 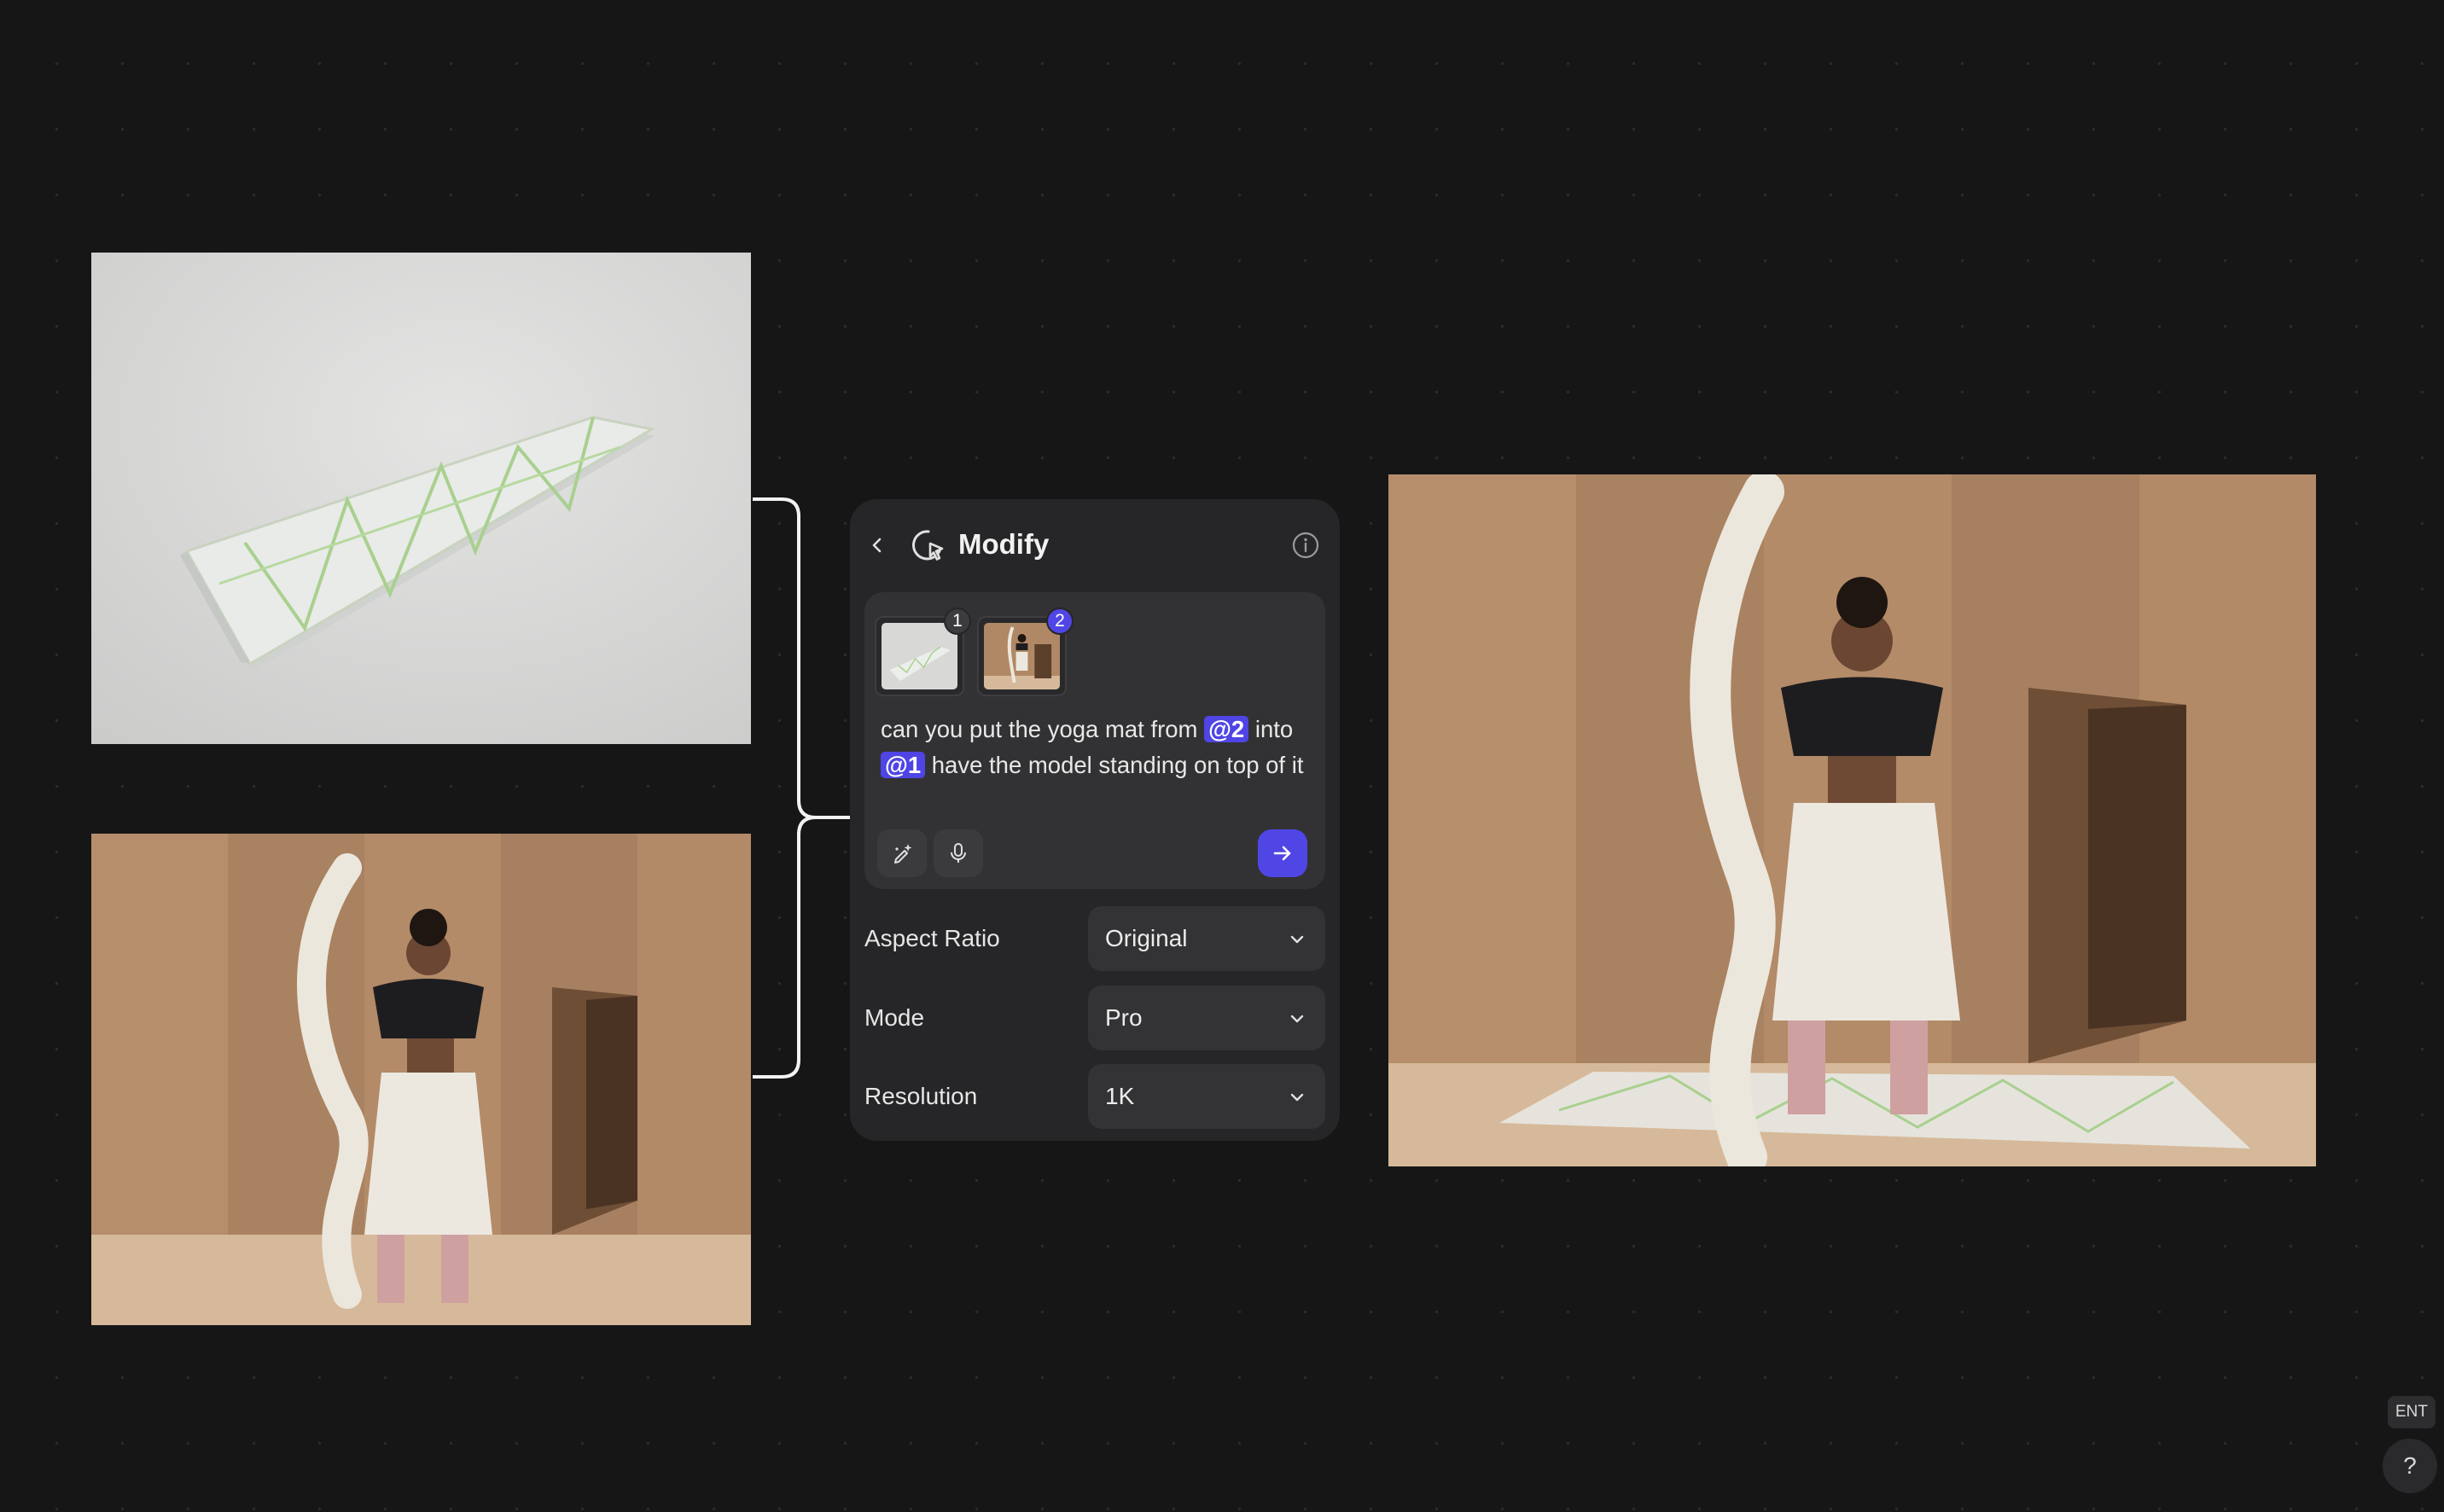 I want to click on prompt-text-part: have the model standing on top of it, so click(x=1115, y=765).